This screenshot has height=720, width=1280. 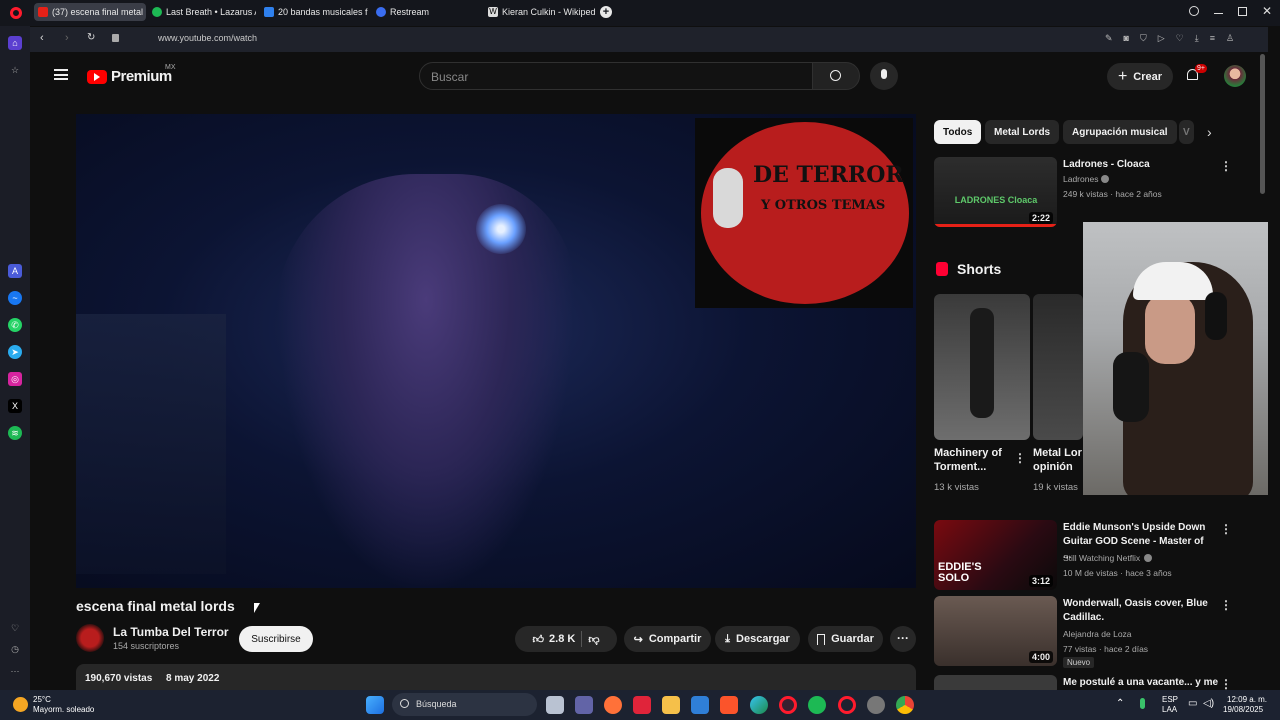 I want to click on forward-icon: ›, so click(x=67, y=38).